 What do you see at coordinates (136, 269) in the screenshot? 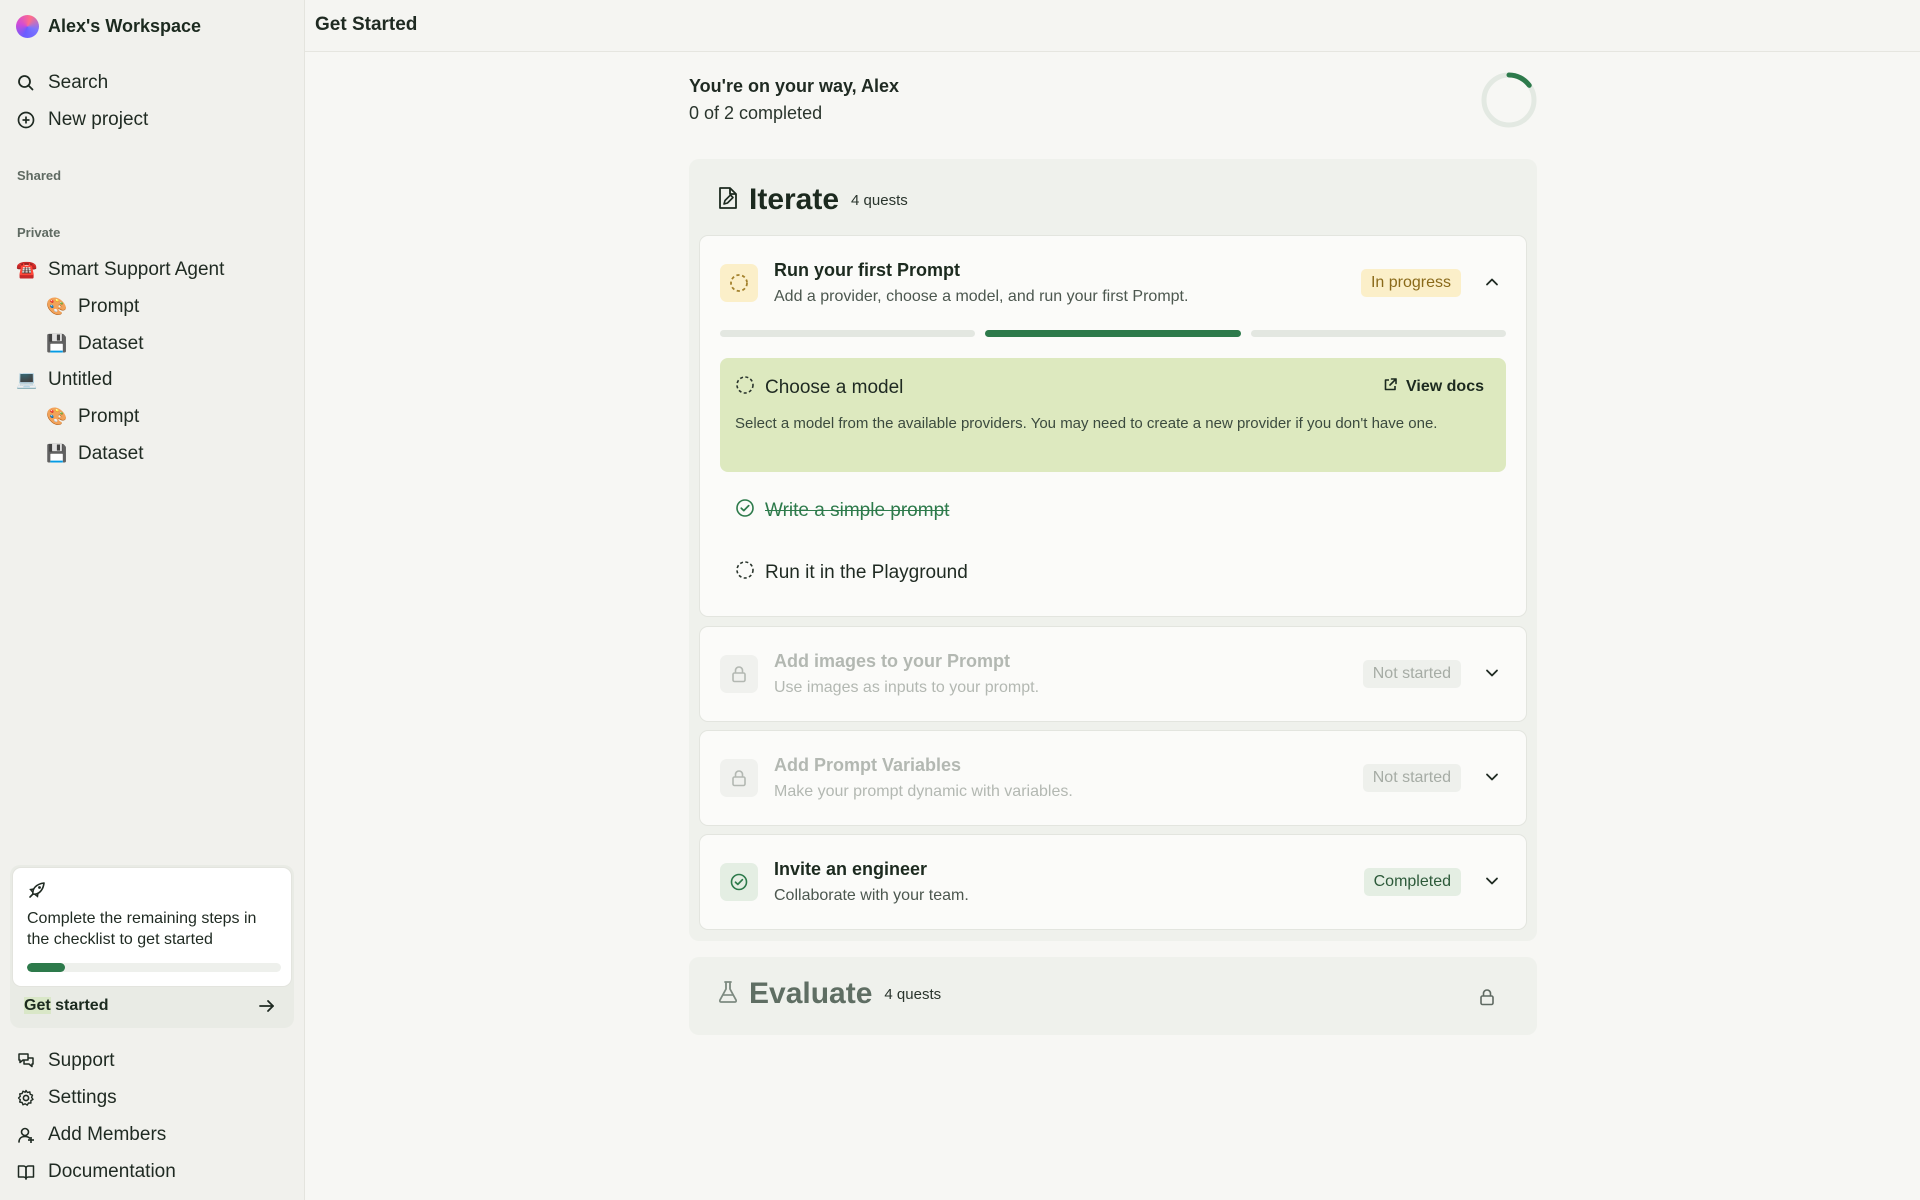
I see `project-name: Smart Support Agent` at bounding box center [136, 269].